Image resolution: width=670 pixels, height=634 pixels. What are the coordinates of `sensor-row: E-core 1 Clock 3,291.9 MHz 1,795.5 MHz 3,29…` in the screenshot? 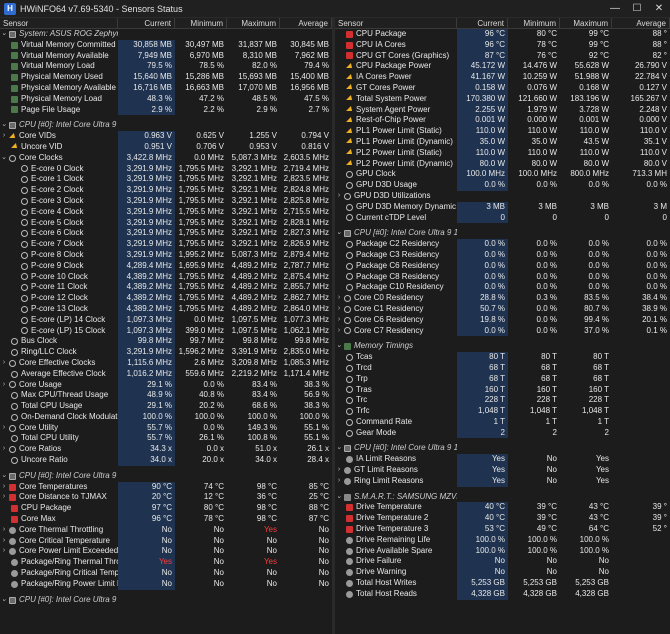 It's located at (166, 180).